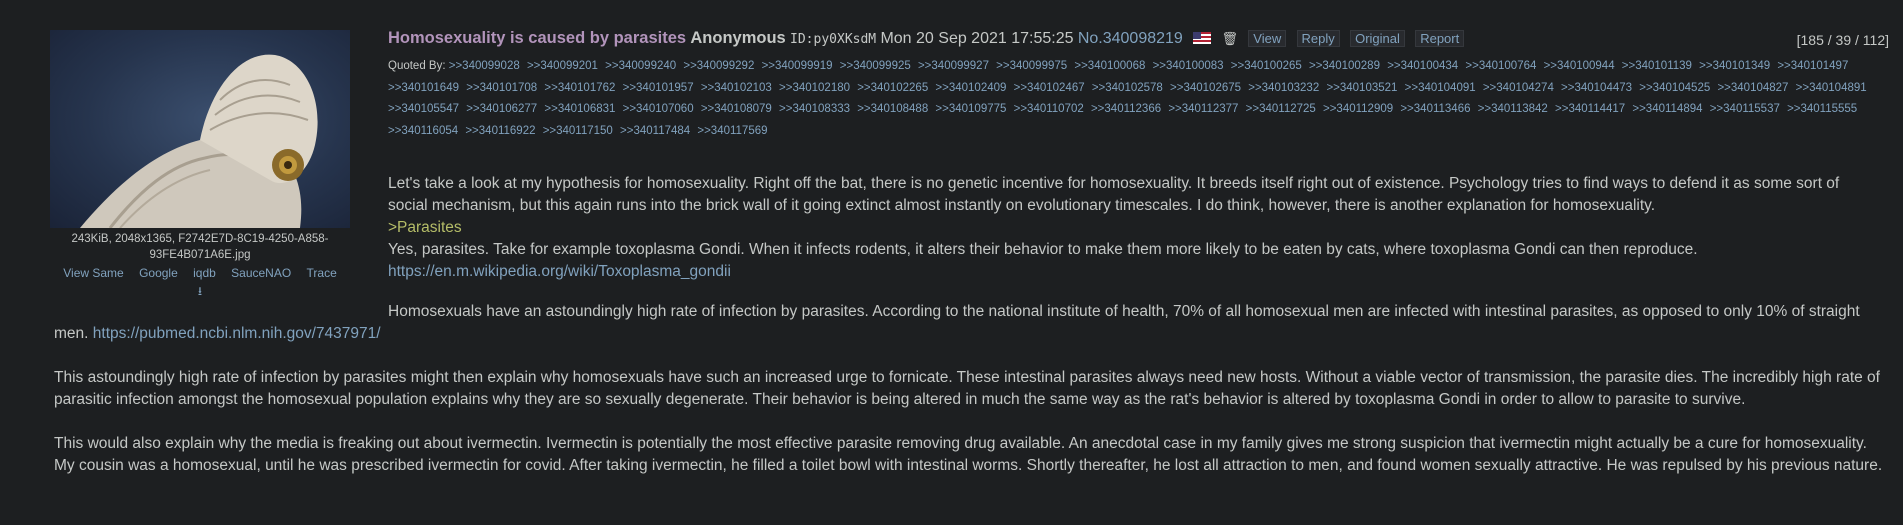  Describe the element at coordinates (1596, 88) in the screenshot. I see `quote-link: >>340104473` at that location.